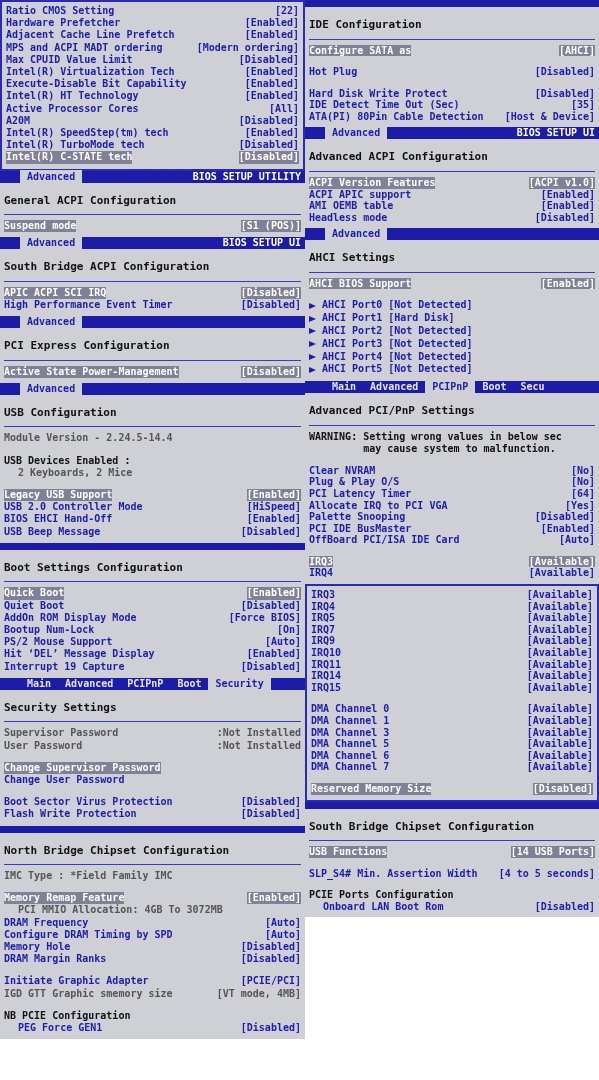 Image resolution: width=599 pixels, height=1080 pixels. I want to click on setting-label: ACPI APIC support, so click(360, 194).